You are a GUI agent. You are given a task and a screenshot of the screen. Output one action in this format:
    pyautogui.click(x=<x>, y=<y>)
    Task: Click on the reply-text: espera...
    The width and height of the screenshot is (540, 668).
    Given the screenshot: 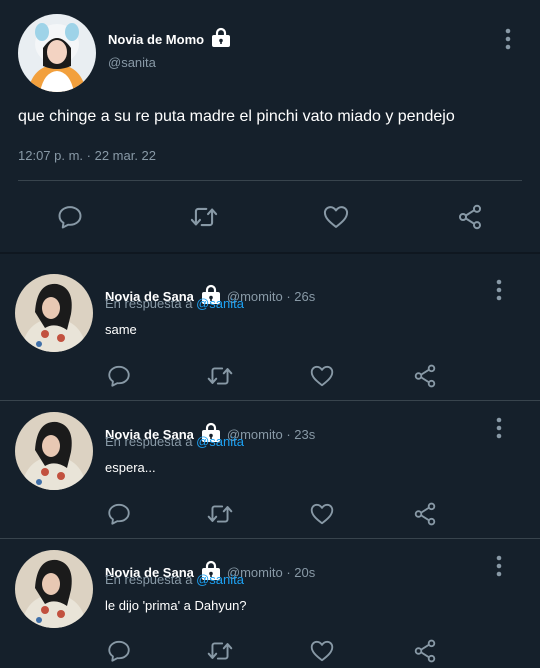 What is the action you would take?
    pyautogui.click(x=130, y=467)
    